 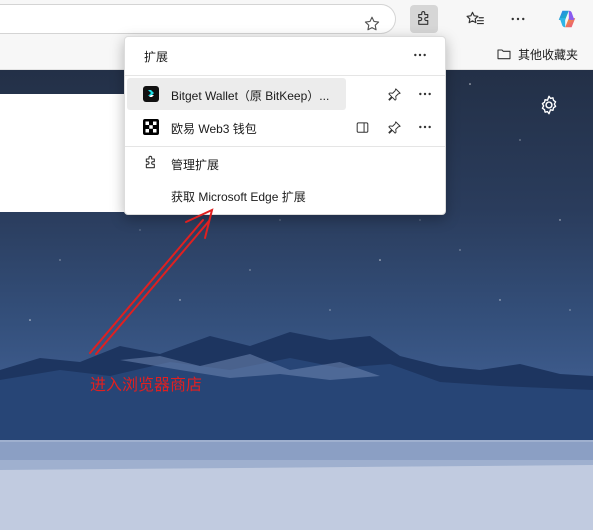 I want to click on settings-more-button, so click(x=518, y=19).